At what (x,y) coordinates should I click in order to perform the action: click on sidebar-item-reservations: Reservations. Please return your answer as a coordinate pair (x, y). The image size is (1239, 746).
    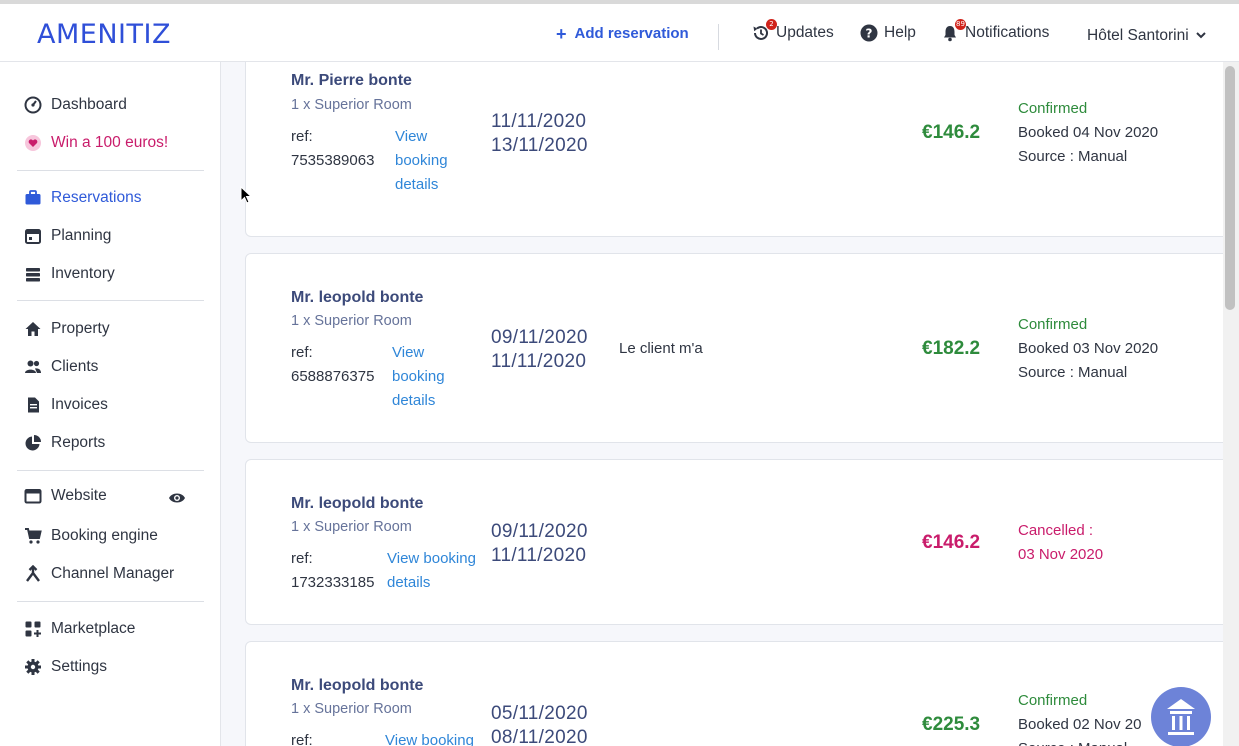
    Looking at the image, I should click on (82, 198).